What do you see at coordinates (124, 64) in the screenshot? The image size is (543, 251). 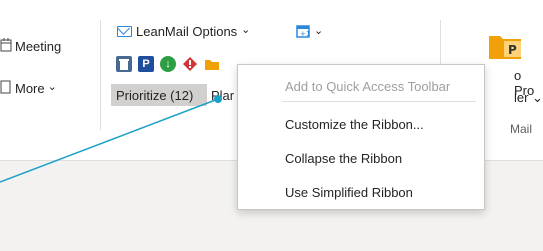 I see `delete-icon` at bounding box center [124, 64].